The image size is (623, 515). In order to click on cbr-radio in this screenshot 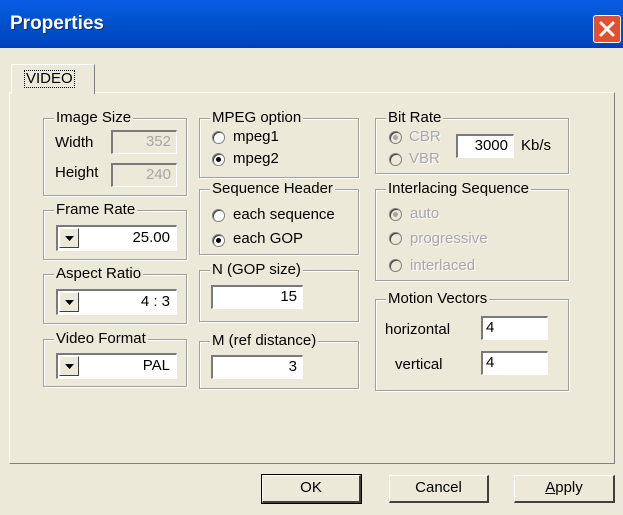, I will do `click(395, 137)`.